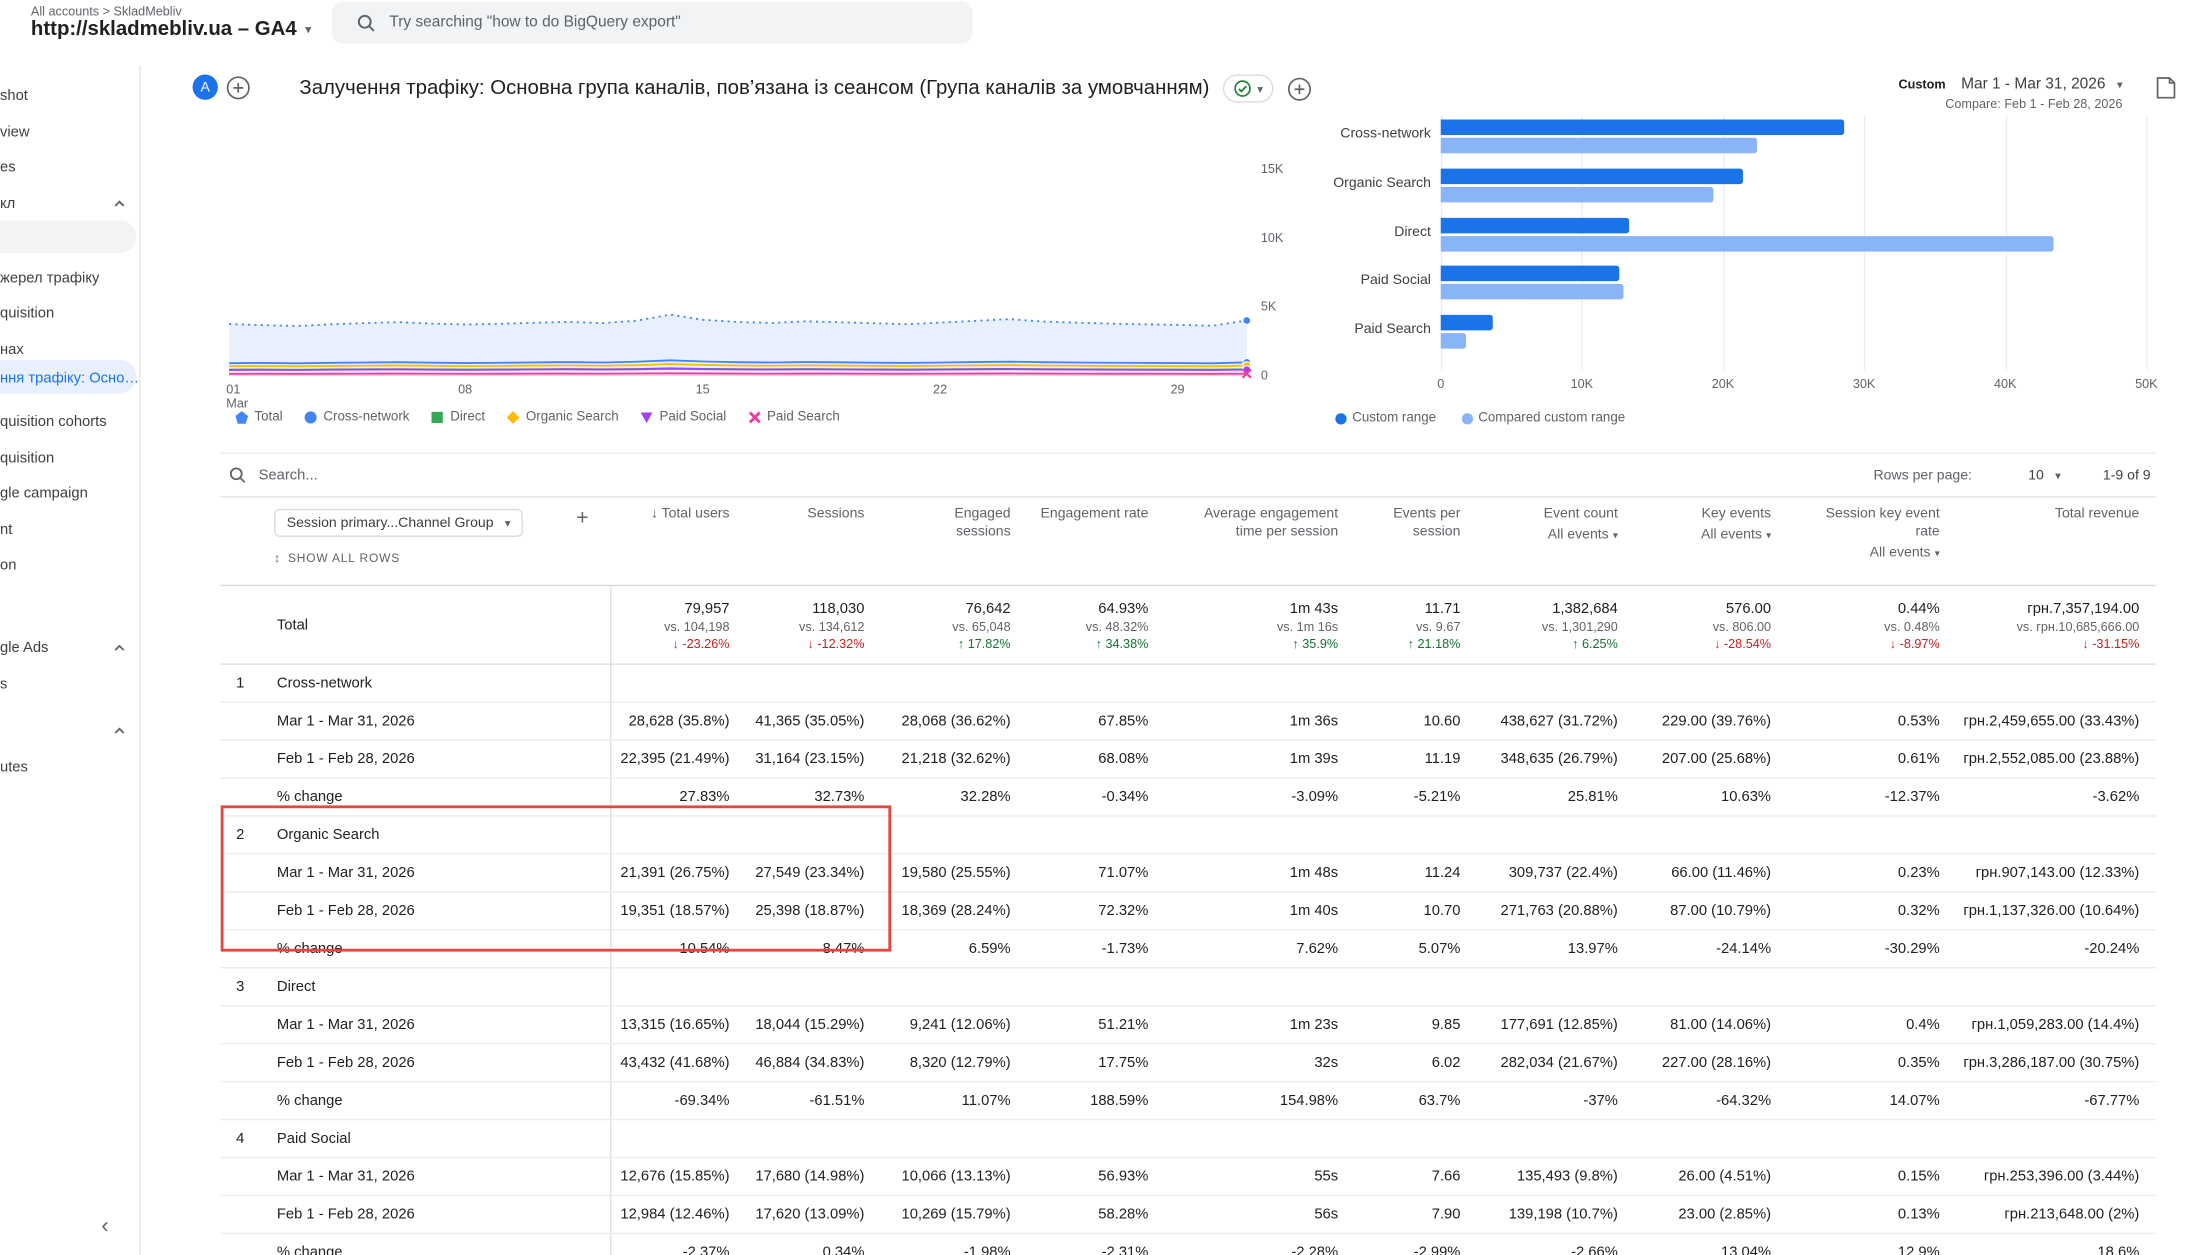 The height and width of the screenshot is (1255, 2204). What do you see at coordinates (69, 684) in the screenshot?
I see `sidebar-item-s: s` at bounding box center [69, 684].